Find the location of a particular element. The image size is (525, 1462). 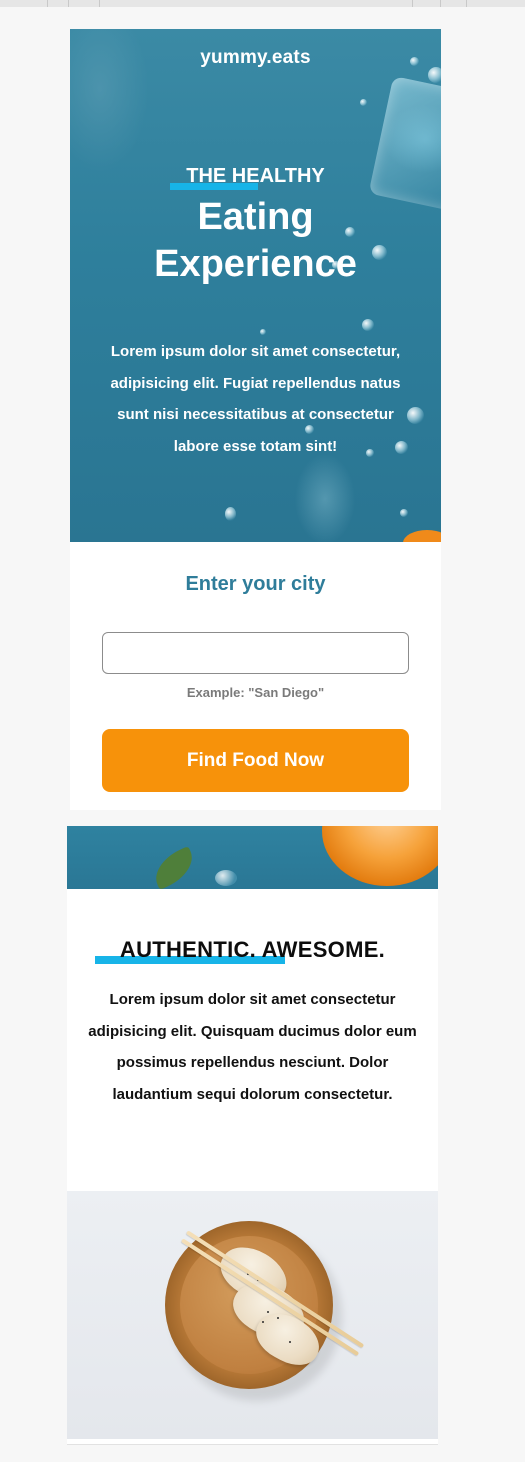

brand-logo: yummy.eats is located at coordinates (255, 58).